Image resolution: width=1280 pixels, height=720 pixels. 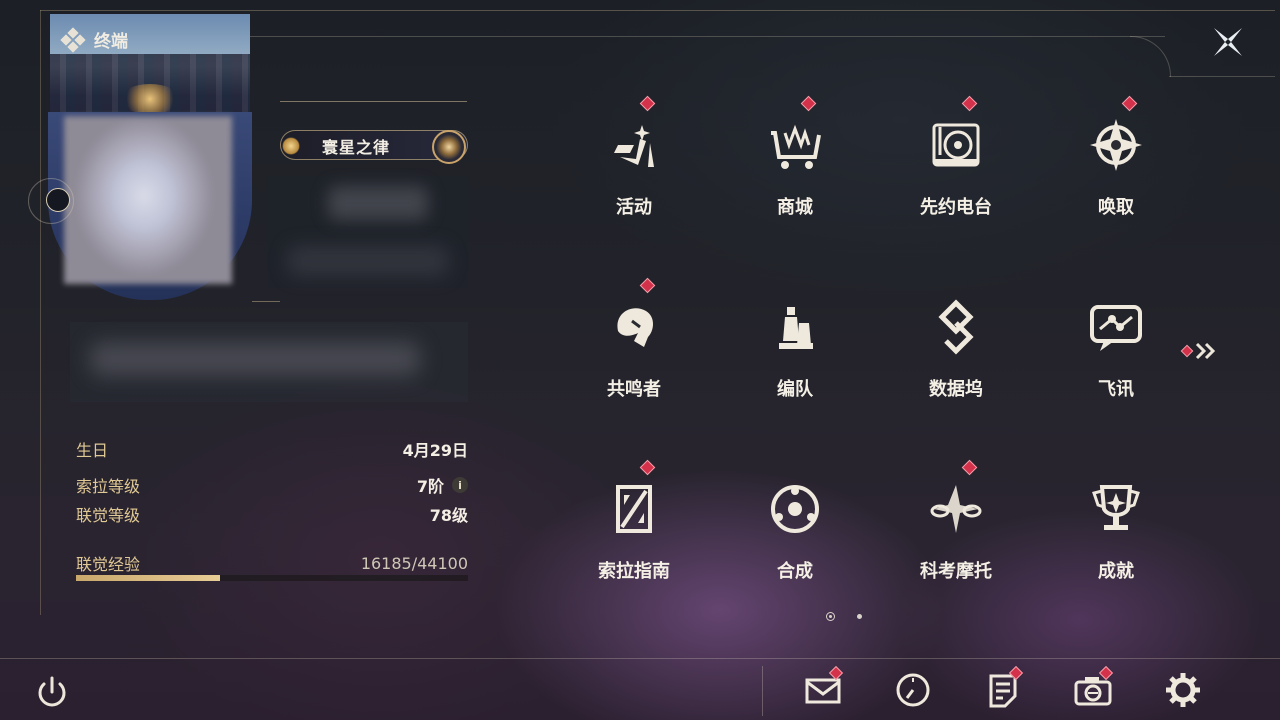 What do you see at coordinates (657, 10) in the screenshot?
I see `frame-top-line` at bounding box center [657, 10].